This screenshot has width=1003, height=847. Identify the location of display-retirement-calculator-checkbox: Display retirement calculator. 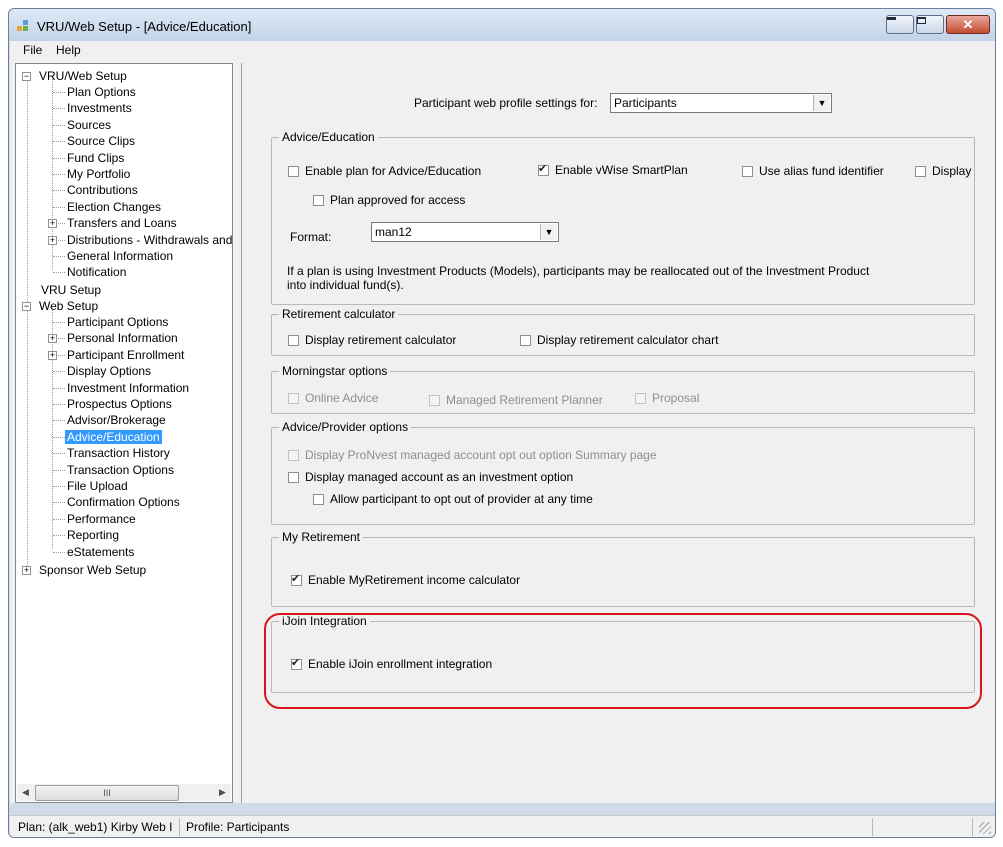
(372, 340).